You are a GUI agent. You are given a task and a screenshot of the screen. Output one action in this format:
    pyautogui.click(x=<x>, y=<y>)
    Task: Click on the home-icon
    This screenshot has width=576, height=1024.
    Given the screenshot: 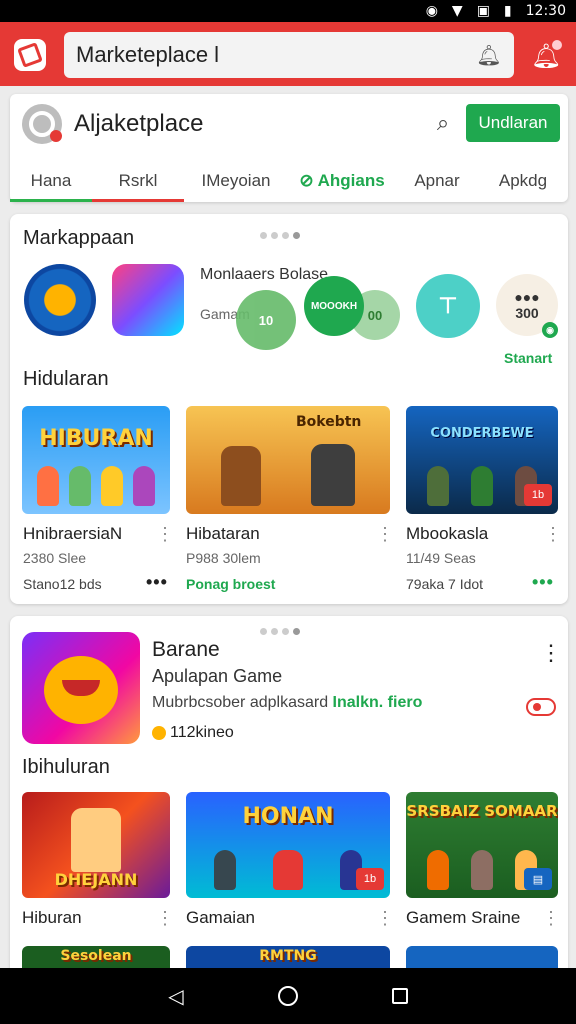 What is the action you would take?
    pyautogui.click(x=288, y=996)
    